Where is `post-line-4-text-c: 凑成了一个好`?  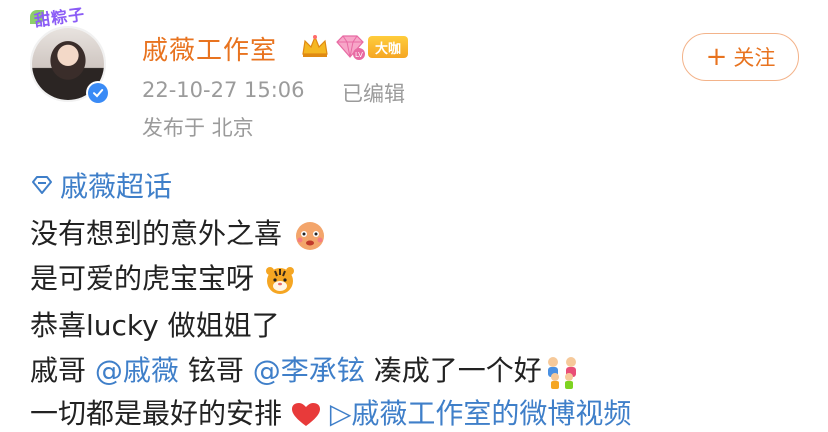
post-line-4-text-c: 凑成了一个好 is located at coordinates (457, 370).